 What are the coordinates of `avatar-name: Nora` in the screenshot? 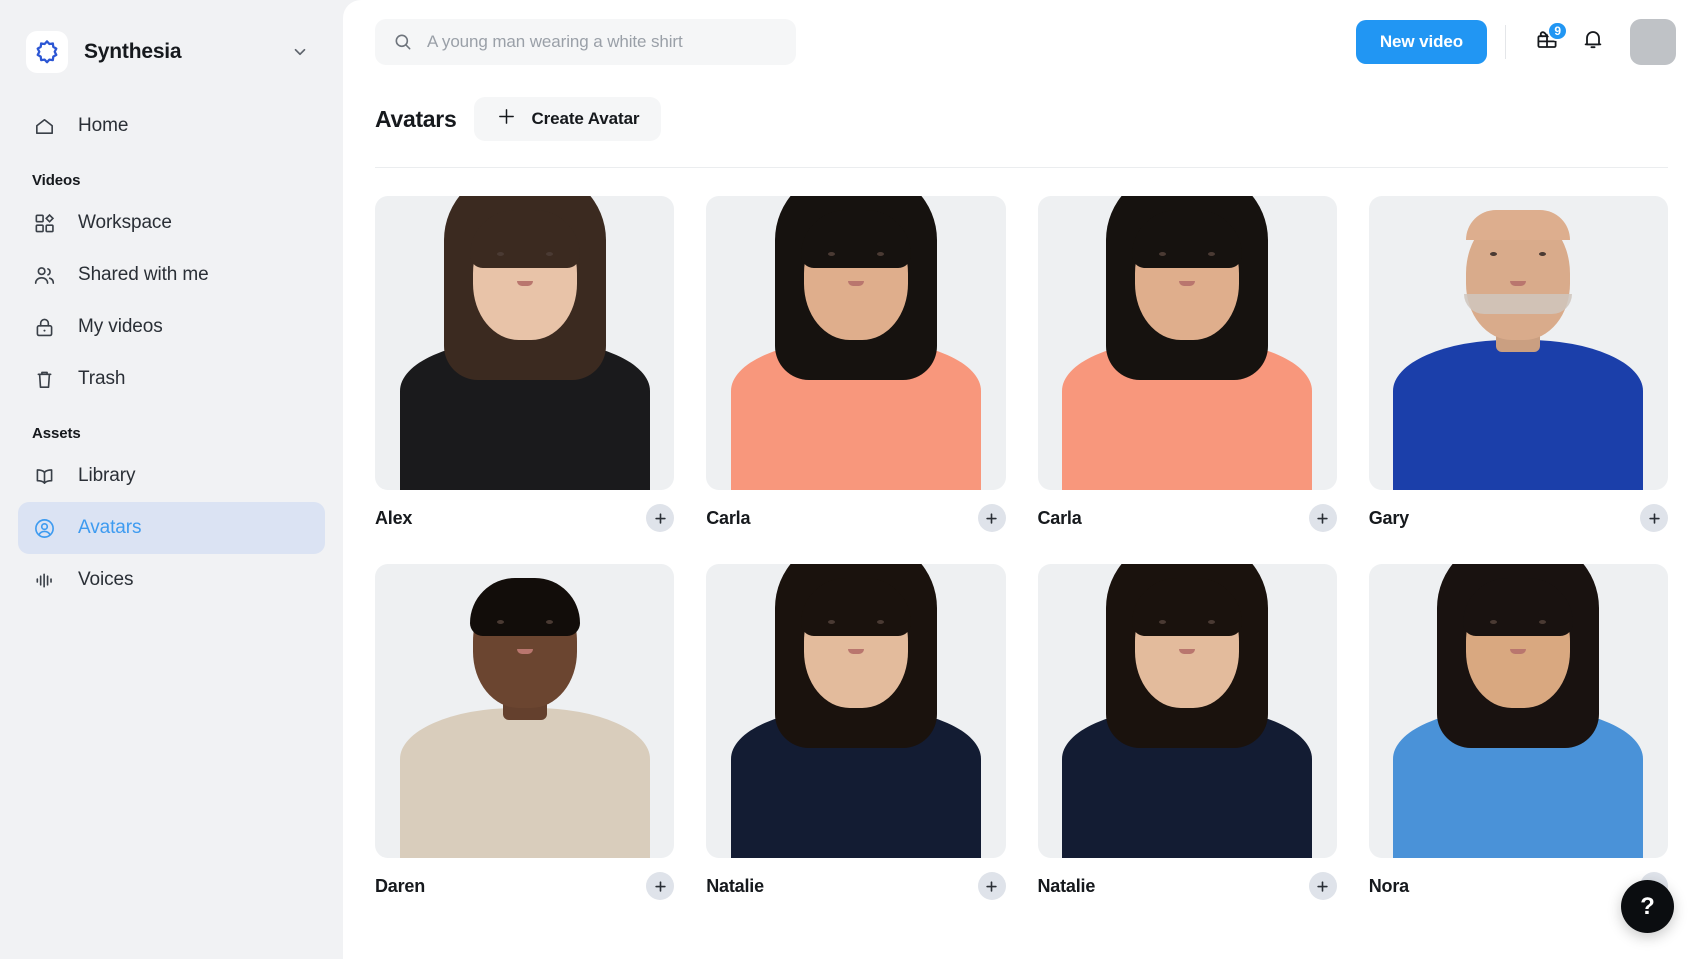 It's located at (1388, 885).